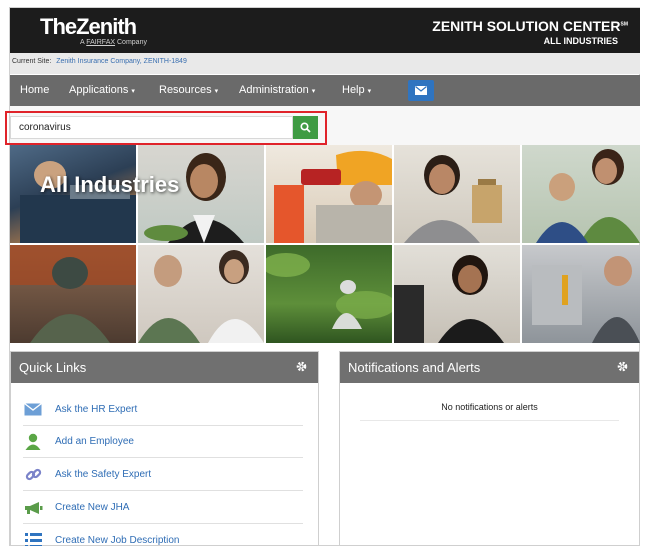 The height and width of the screenshot is (546, 646). Describe the element at coordinates (99, 90) in the screenshot. I see `nav-applications-label: Applications` at that location.